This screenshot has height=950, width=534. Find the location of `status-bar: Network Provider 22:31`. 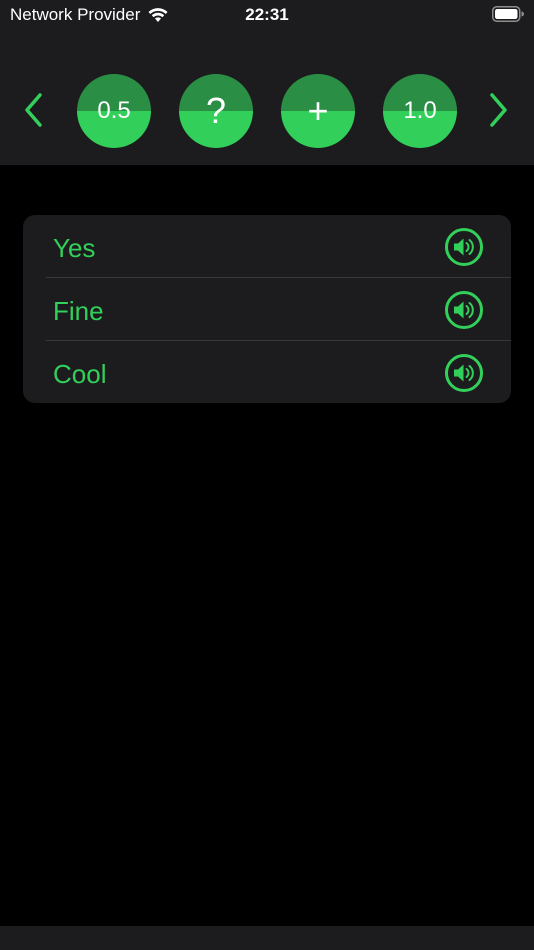

status-bar: Network Provider 22:31 is located at coordinates (267, 15).